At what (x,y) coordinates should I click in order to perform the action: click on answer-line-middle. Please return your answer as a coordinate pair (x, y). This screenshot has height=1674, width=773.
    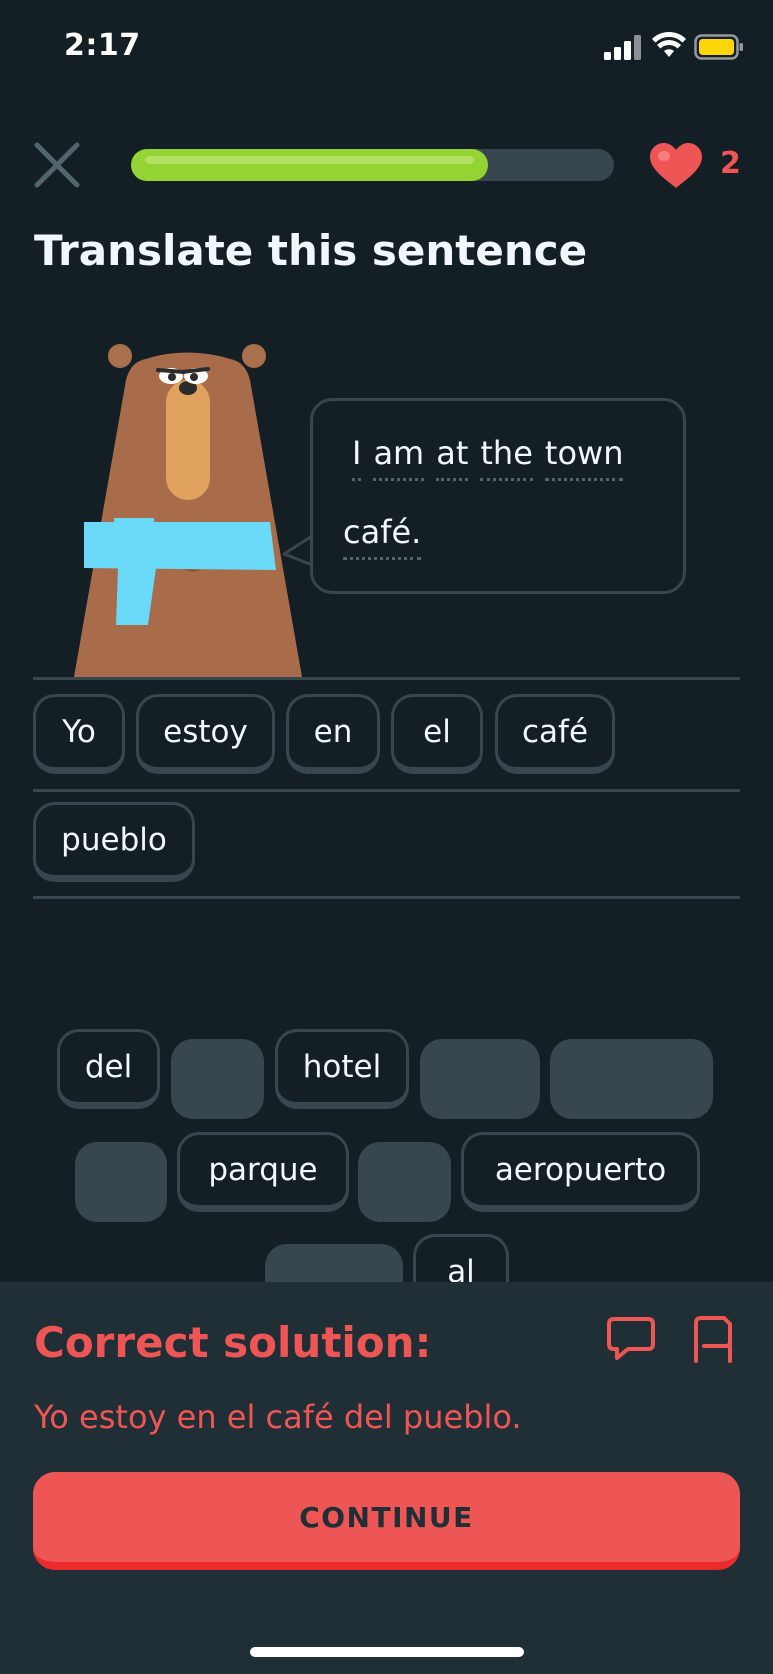
    Looking at the image, I should click on (386, 790).